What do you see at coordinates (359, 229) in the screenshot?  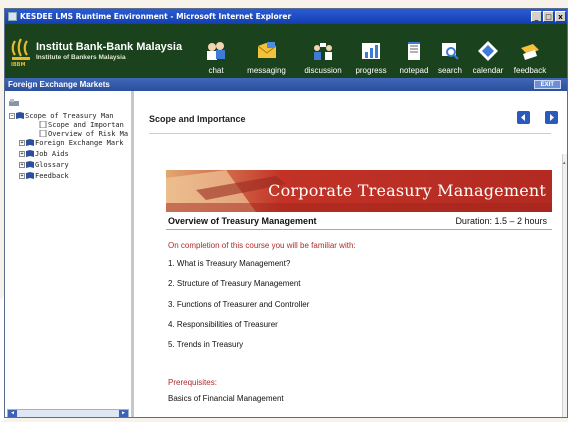 I see `overview-divider` at bounding box center [359, 229].